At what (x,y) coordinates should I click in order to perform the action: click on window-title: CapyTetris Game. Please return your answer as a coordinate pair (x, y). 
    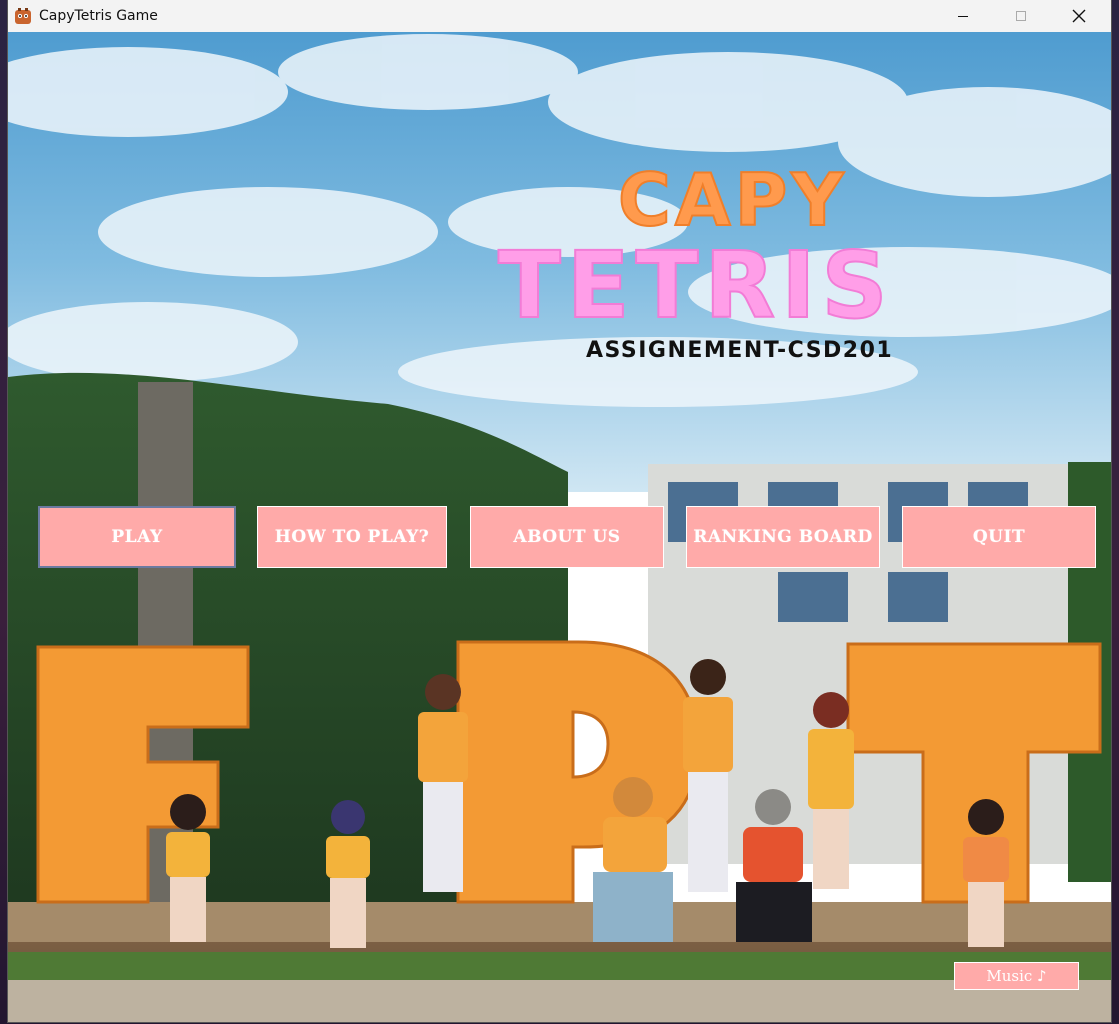
    Looking at the image, I should click on (98, 16).